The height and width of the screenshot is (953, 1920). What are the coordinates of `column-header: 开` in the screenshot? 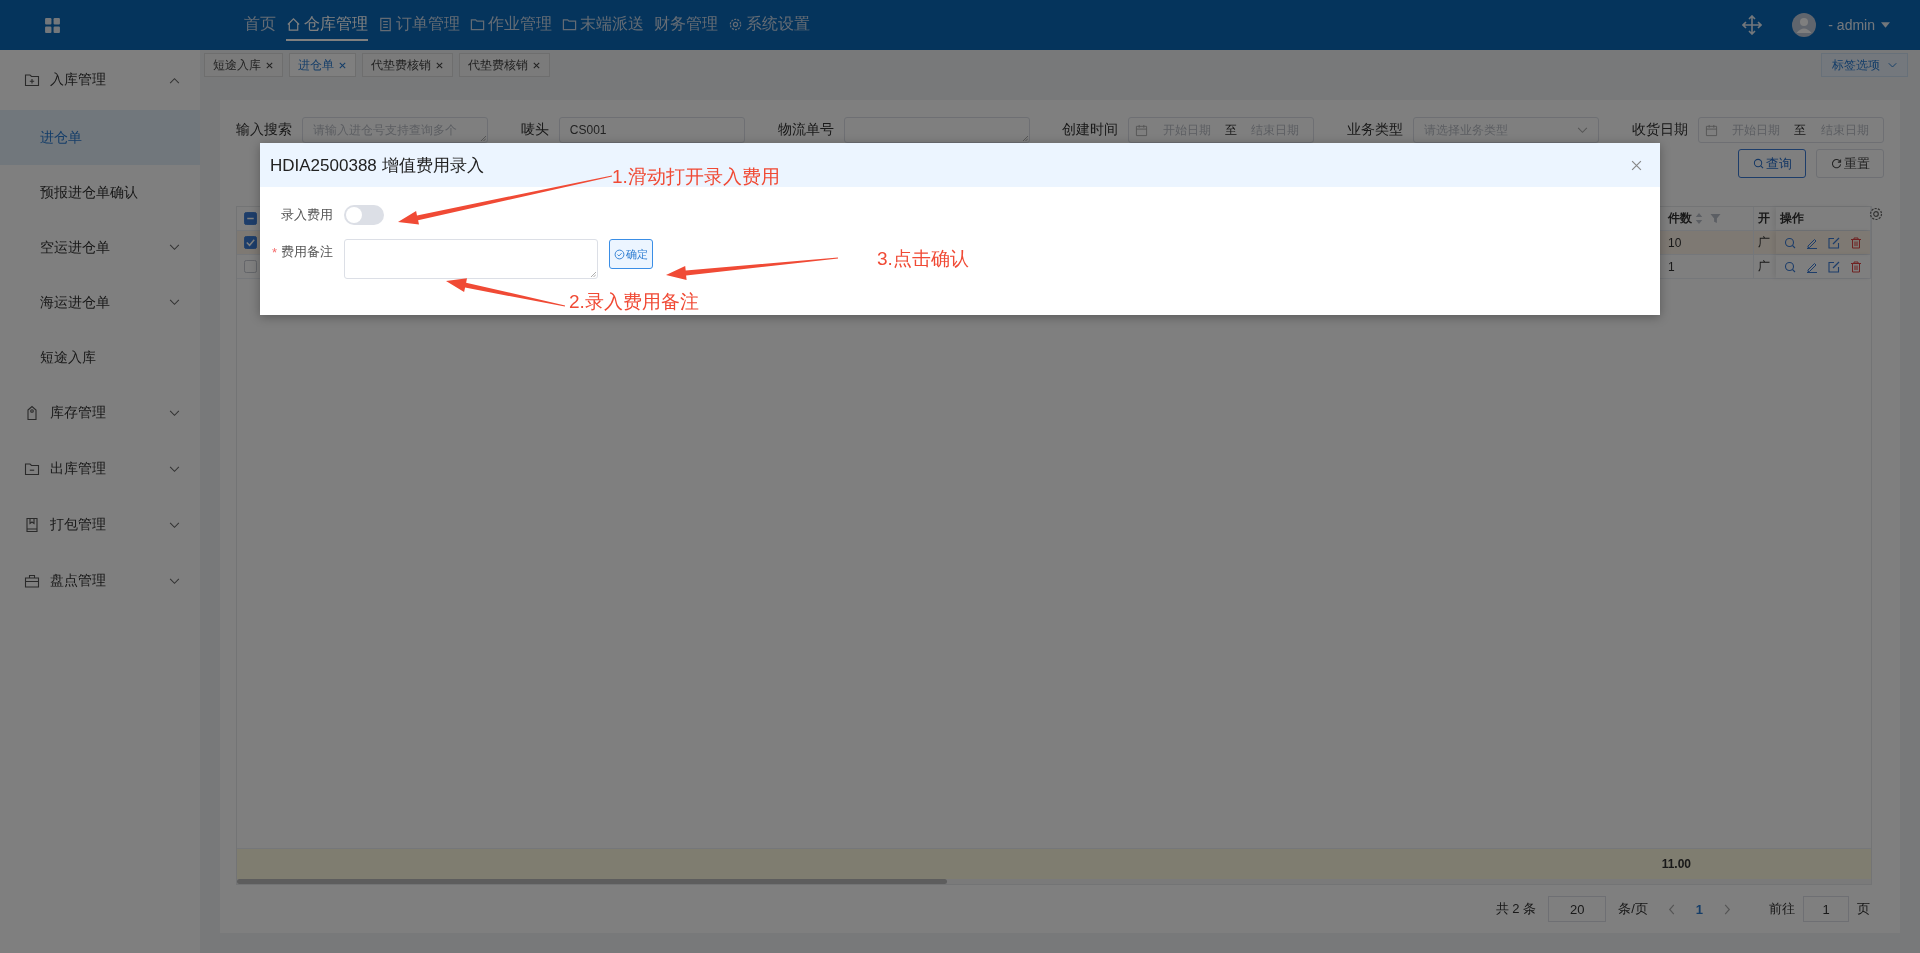 It's located at (1764, 218).